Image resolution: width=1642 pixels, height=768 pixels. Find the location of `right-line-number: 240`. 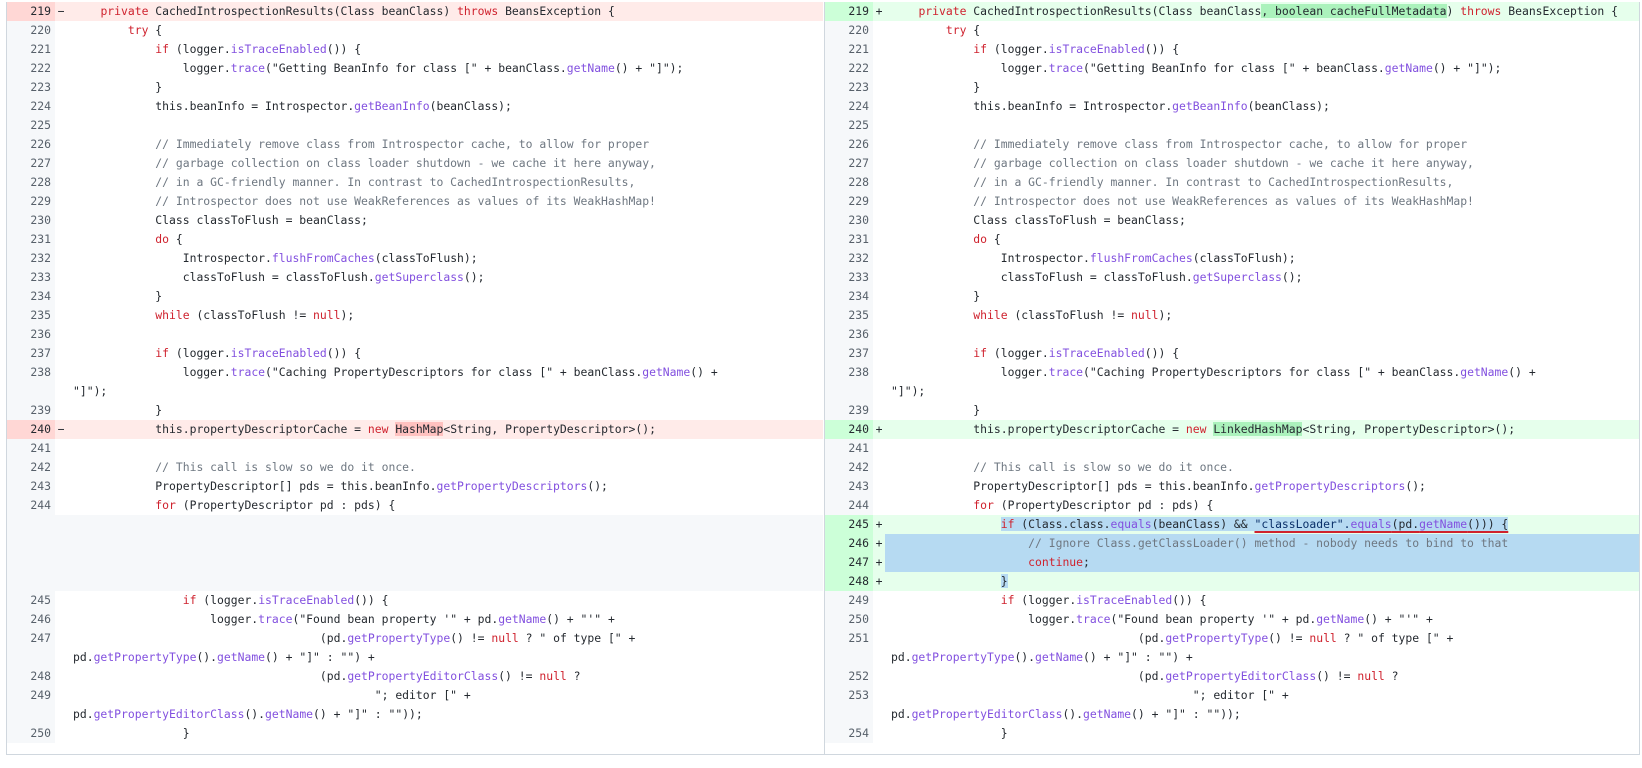

right-line-number: 240 is located at coordinates (849, 429).